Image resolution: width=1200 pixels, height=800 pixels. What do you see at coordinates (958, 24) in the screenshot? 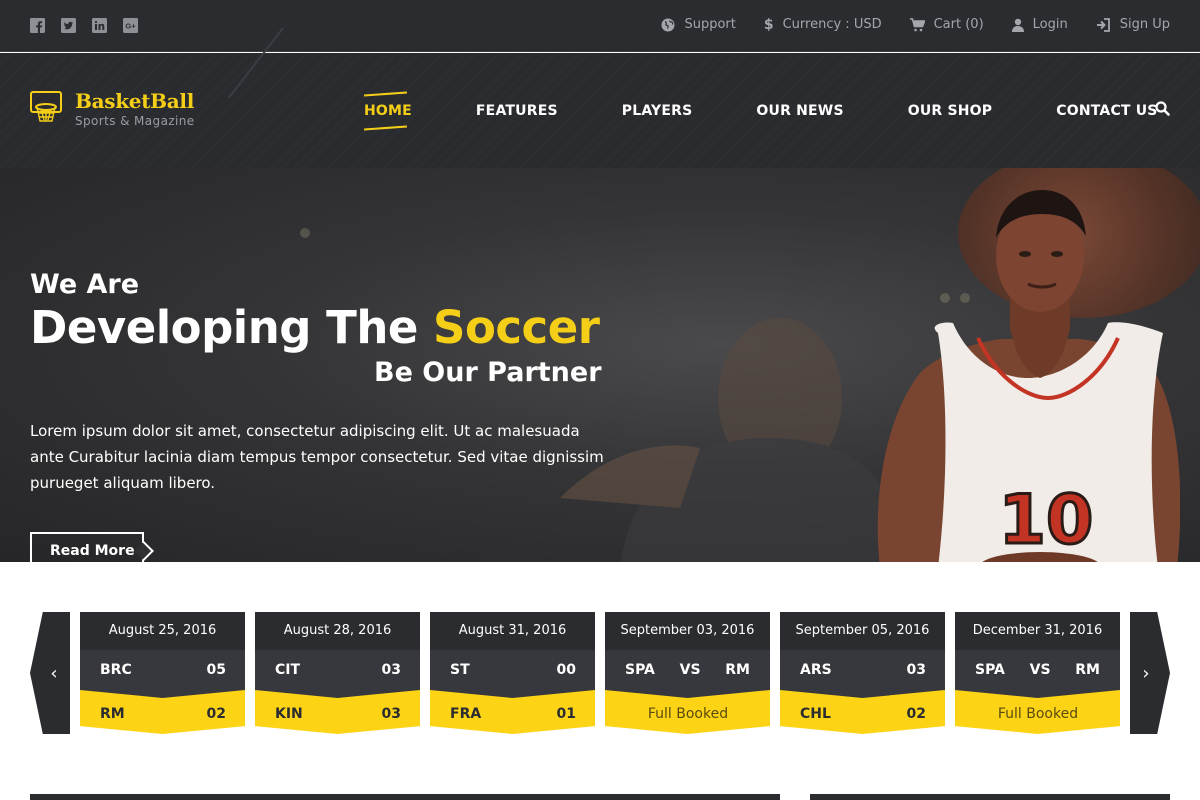
I see `cart-label: Cart (0)` at bounding box center [958, 24].